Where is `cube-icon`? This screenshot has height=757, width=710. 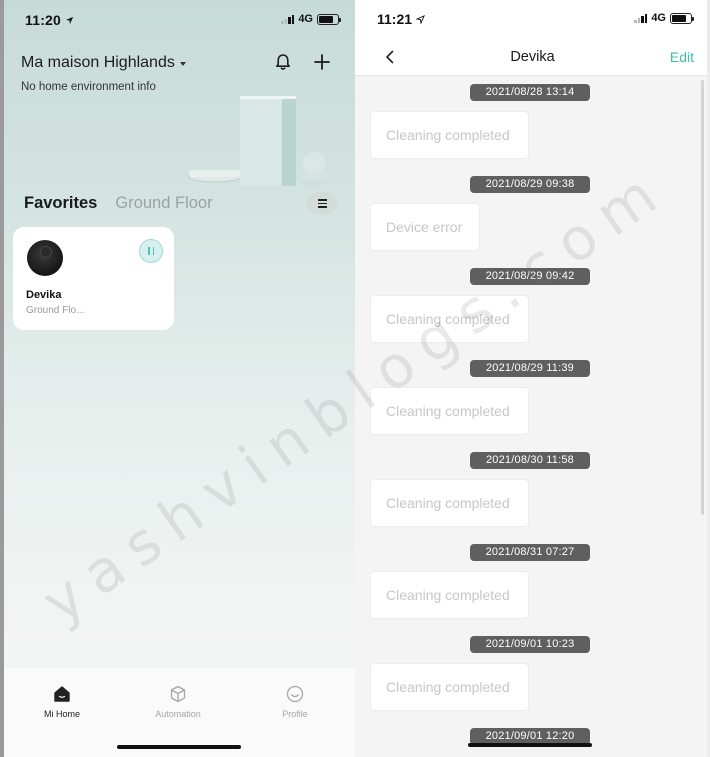
cube-icon is located at coordinates (178, 694).